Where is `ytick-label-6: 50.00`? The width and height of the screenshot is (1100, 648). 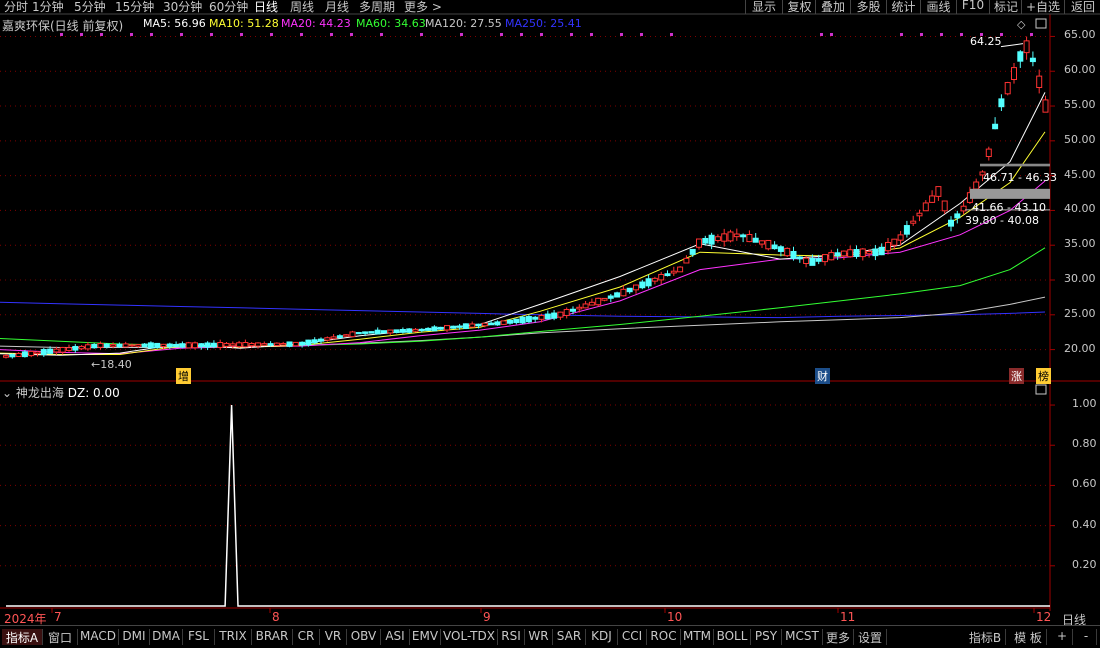 ytick-label-6: 50.00 is located at coordinates (1080, 139).